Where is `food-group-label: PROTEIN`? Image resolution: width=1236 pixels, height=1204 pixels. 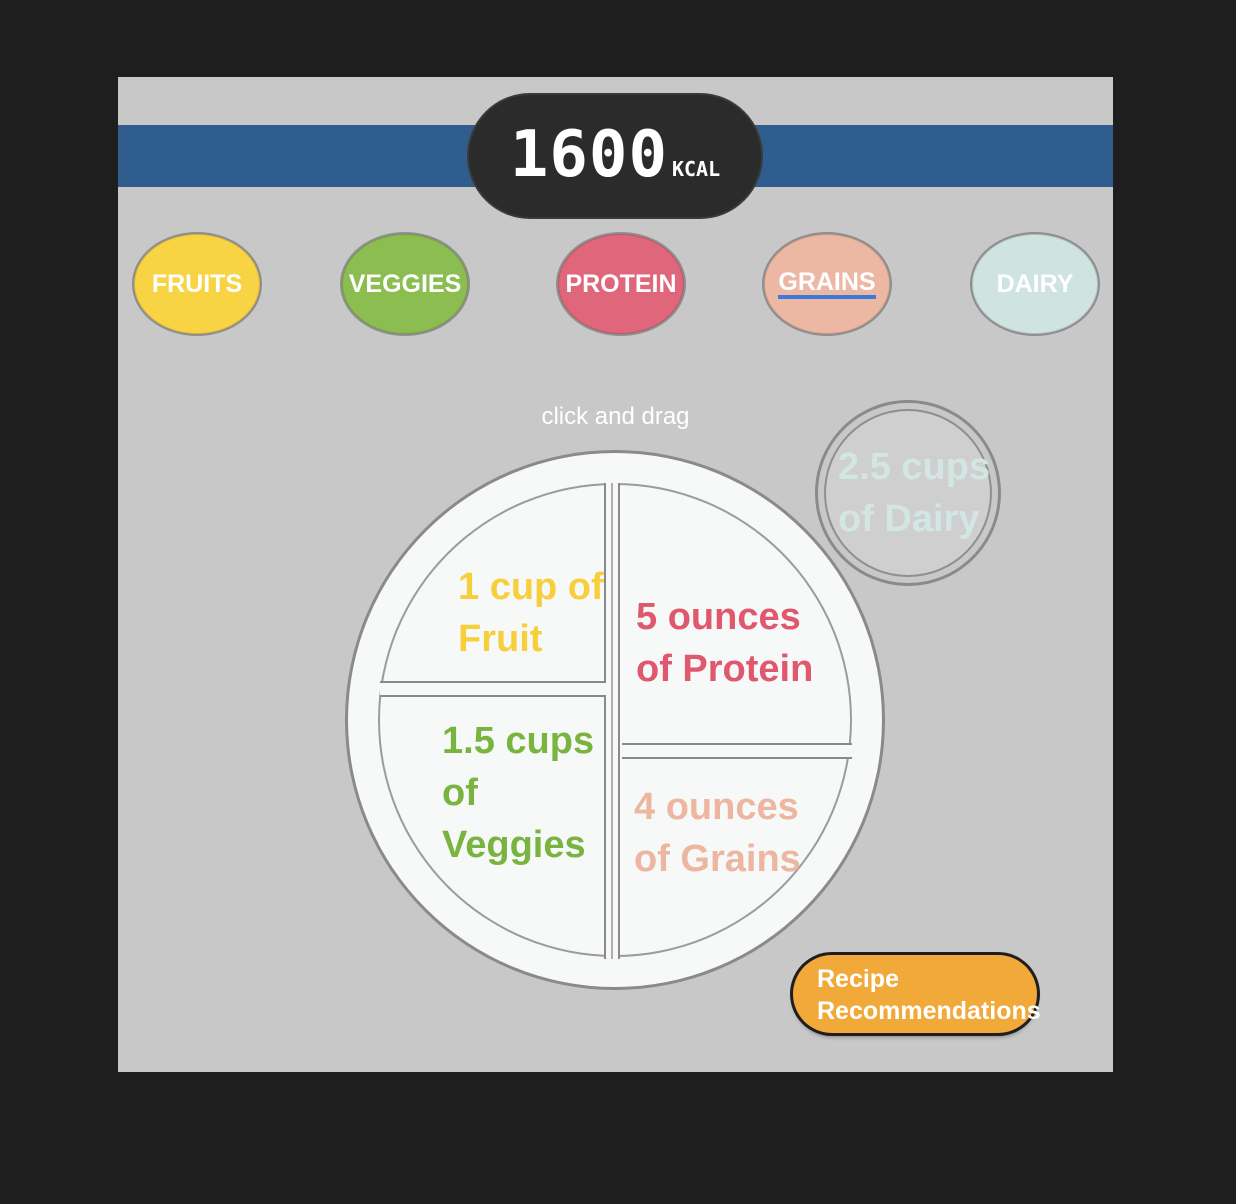 food-group-label: PROTEIN is located at coordinates (621, 283).